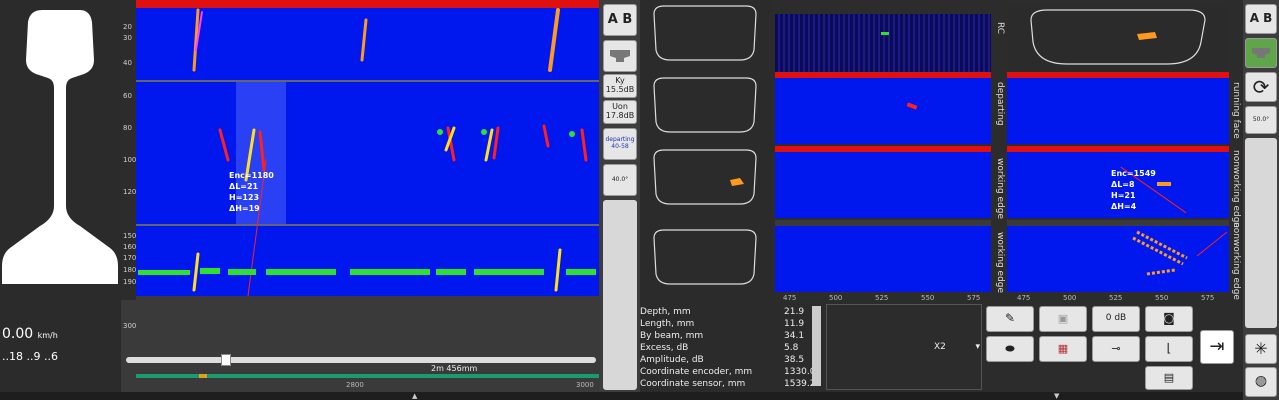 This screenshot has width=1279, height=400. Describe the element at coordinates (800, 384) in the screenshot. I see `measure-value: 1539.2` at that location.